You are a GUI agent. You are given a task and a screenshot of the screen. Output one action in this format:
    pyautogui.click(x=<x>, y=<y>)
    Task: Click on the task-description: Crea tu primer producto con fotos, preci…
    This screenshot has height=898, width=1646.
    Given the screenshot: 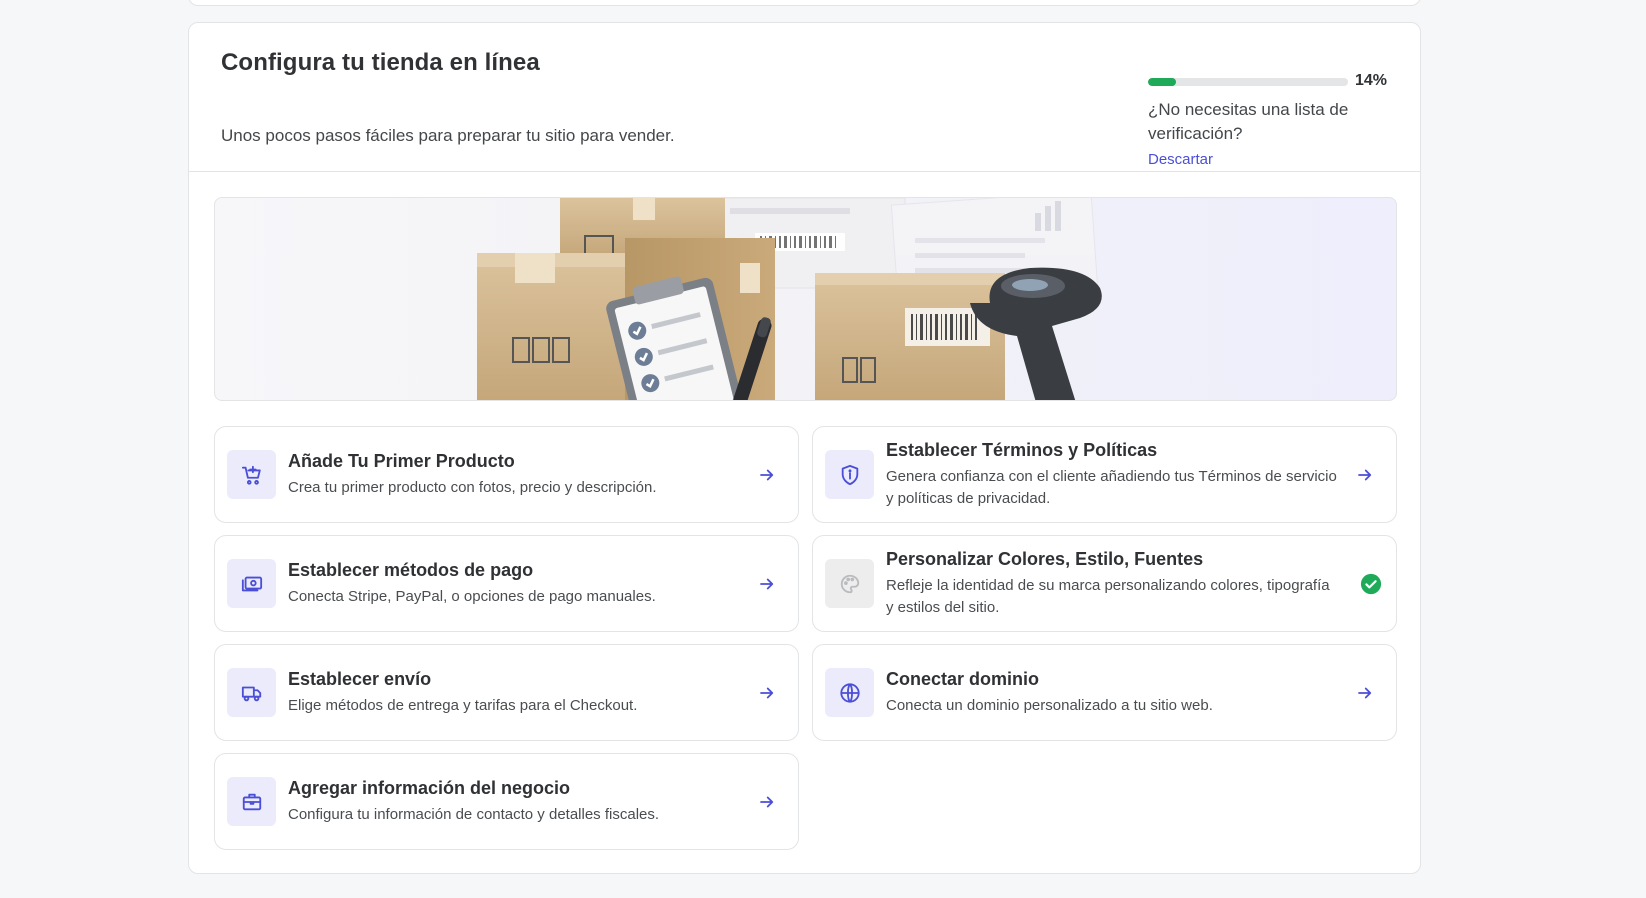 What is the action you would take?
    pyautogui.click(x=472, y=487)
    